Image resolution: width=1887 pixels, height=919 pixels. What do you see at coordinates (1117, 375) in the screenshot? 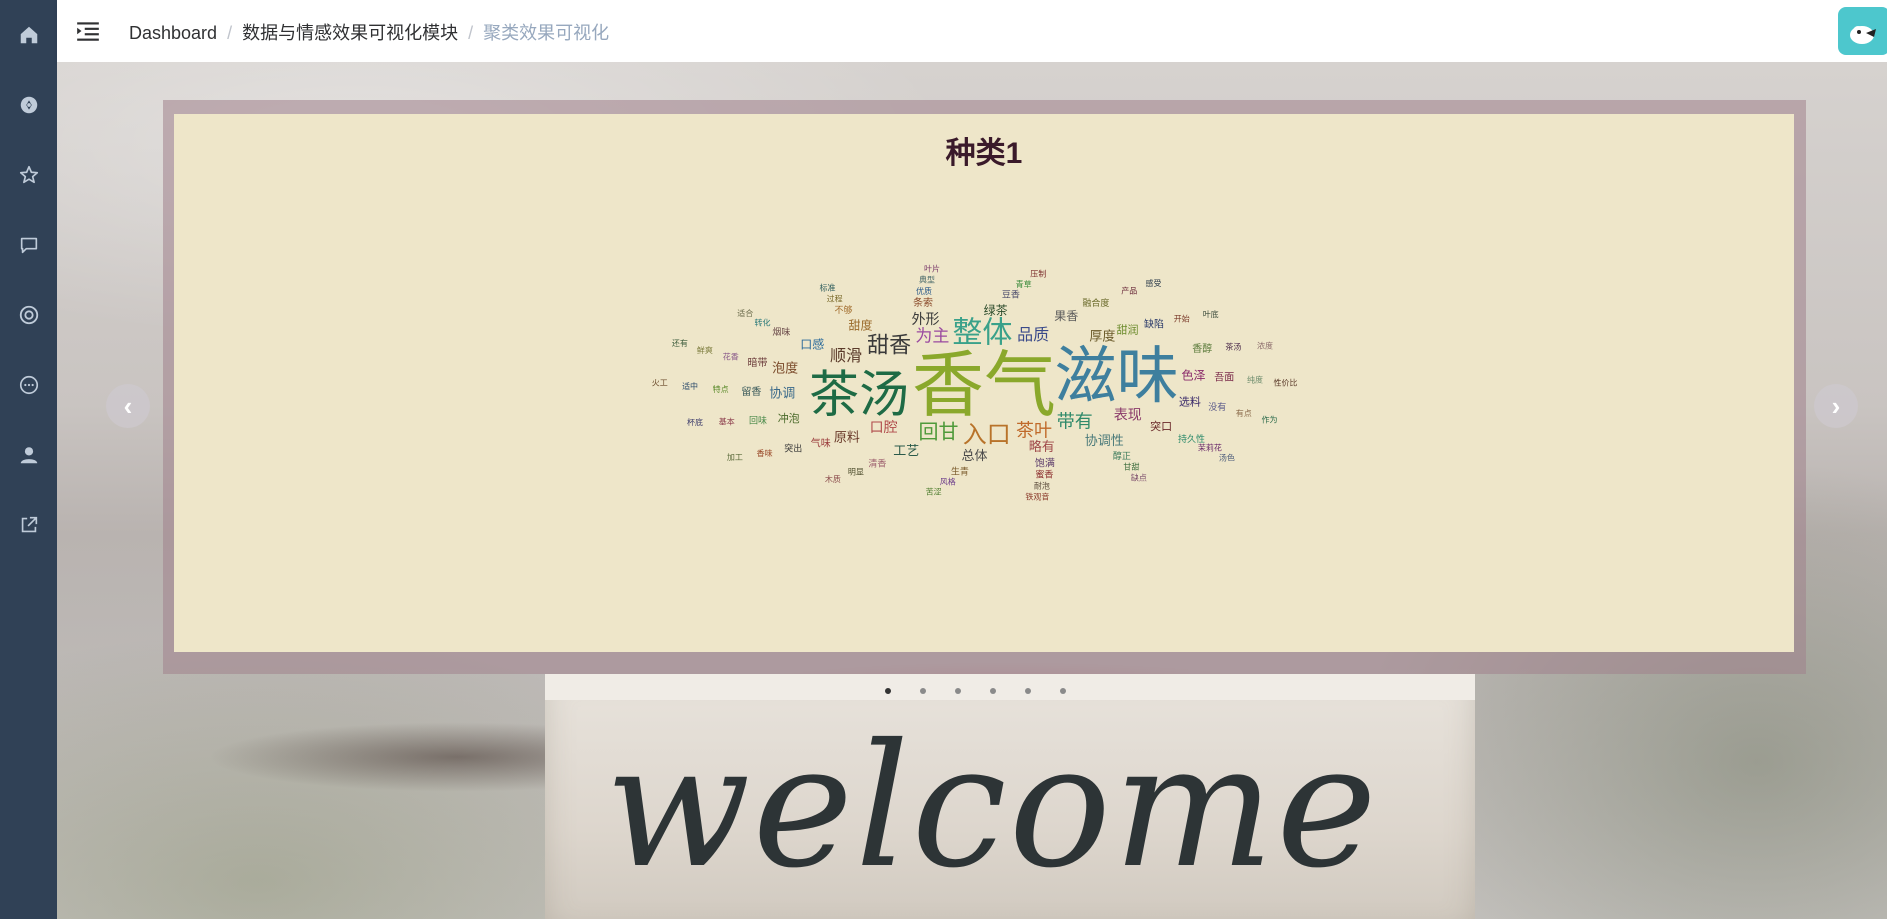
I see `word-cloud-word: 滋味` at bounding box center [1117, 375].